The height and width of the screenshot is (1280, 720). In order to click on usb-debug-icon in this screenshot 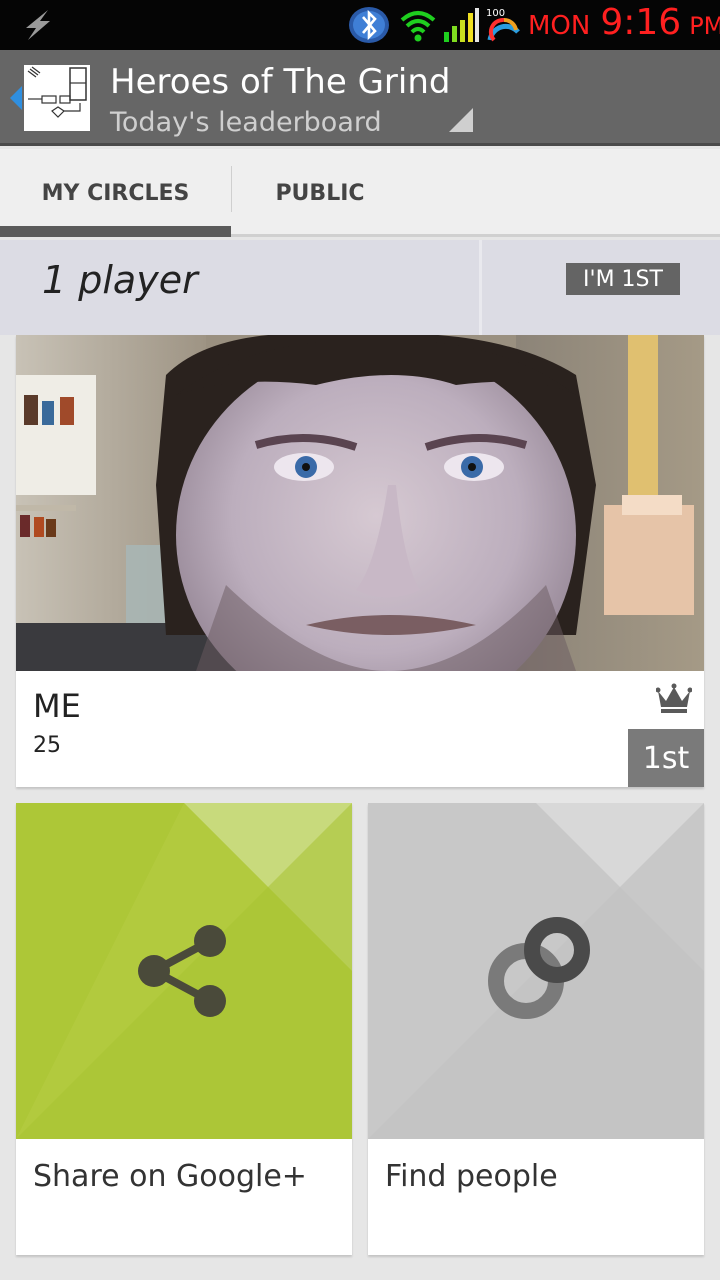, I will do `click(38, 25)`.